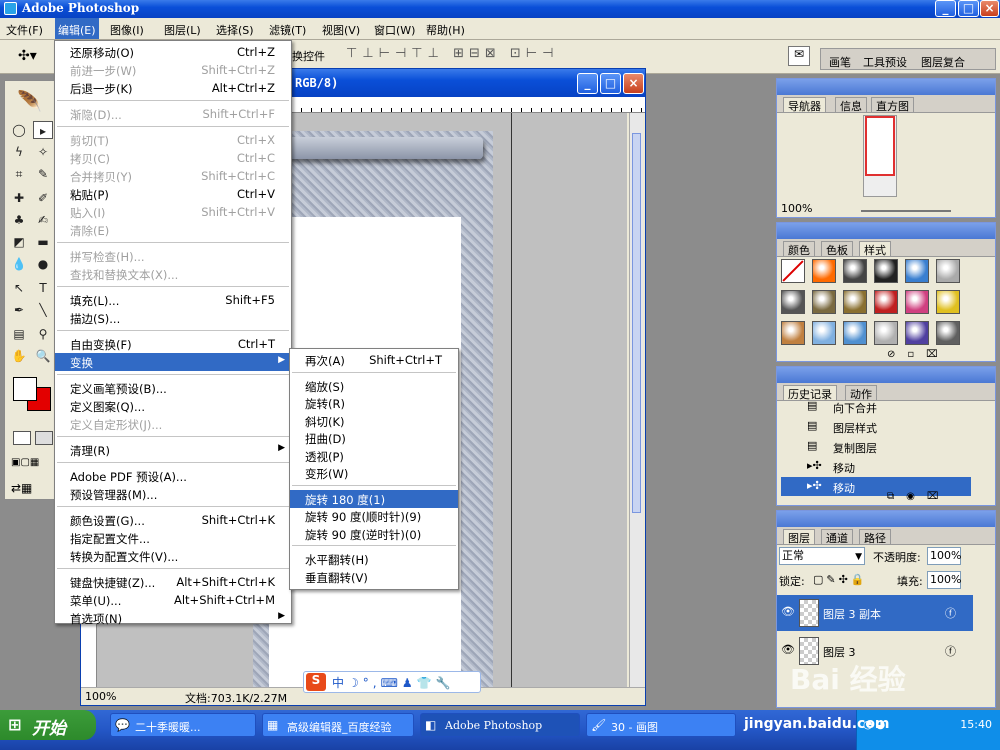 The height and width of the screenshot is (750, 1000). I want to click on history-brush-icon: ✍, so click(43, 220).